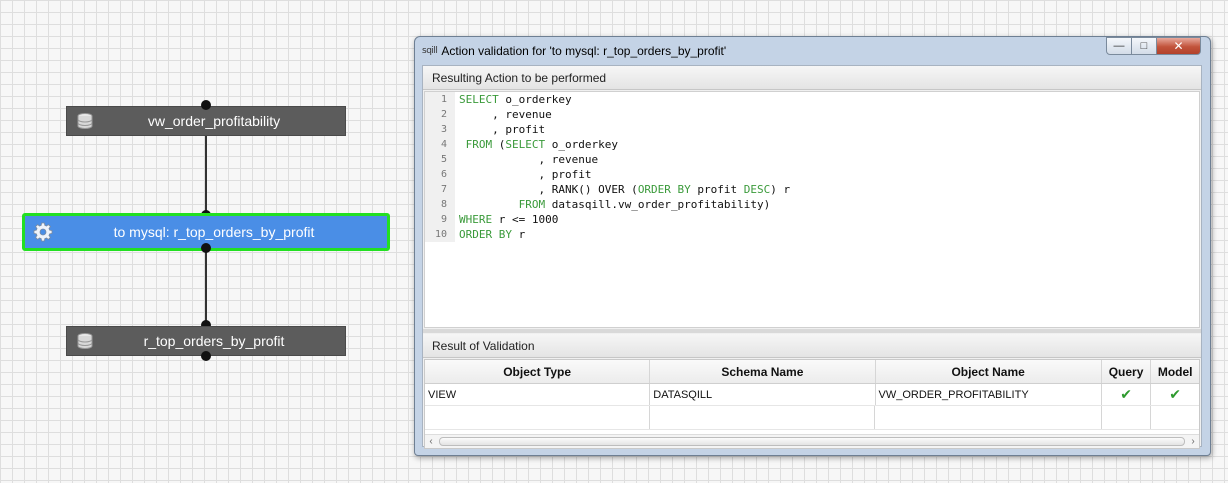 The image size is (1228, 483). Describe the element at coordinates (1175, 371) in the screenshot. I see `column-header-model: Model` at that location.